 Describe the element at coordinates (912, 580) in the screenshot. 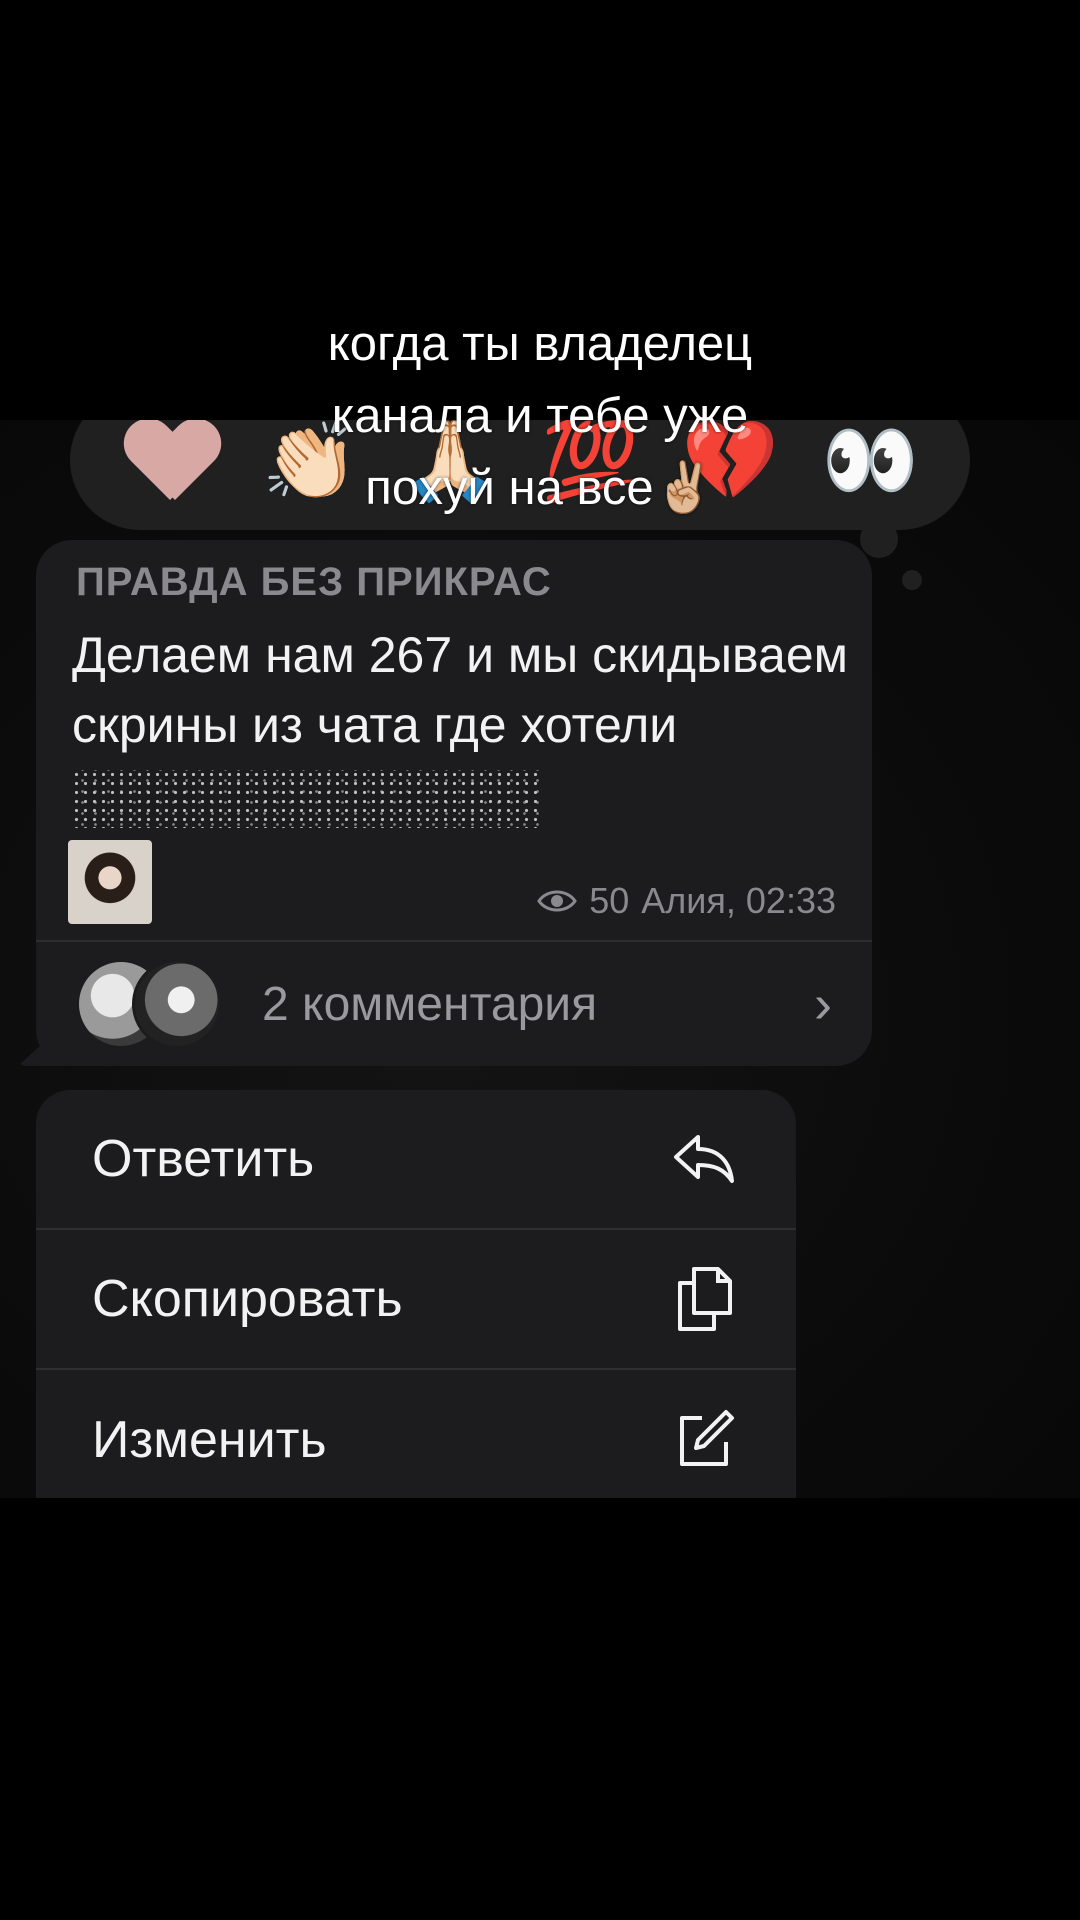

I see `reaction-bar-tail-dot` at that location.